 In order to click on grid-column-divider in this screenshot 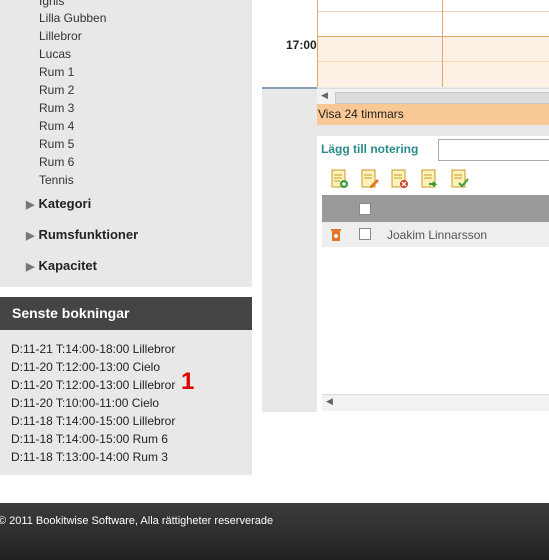, I will do `click(442, 43)`.